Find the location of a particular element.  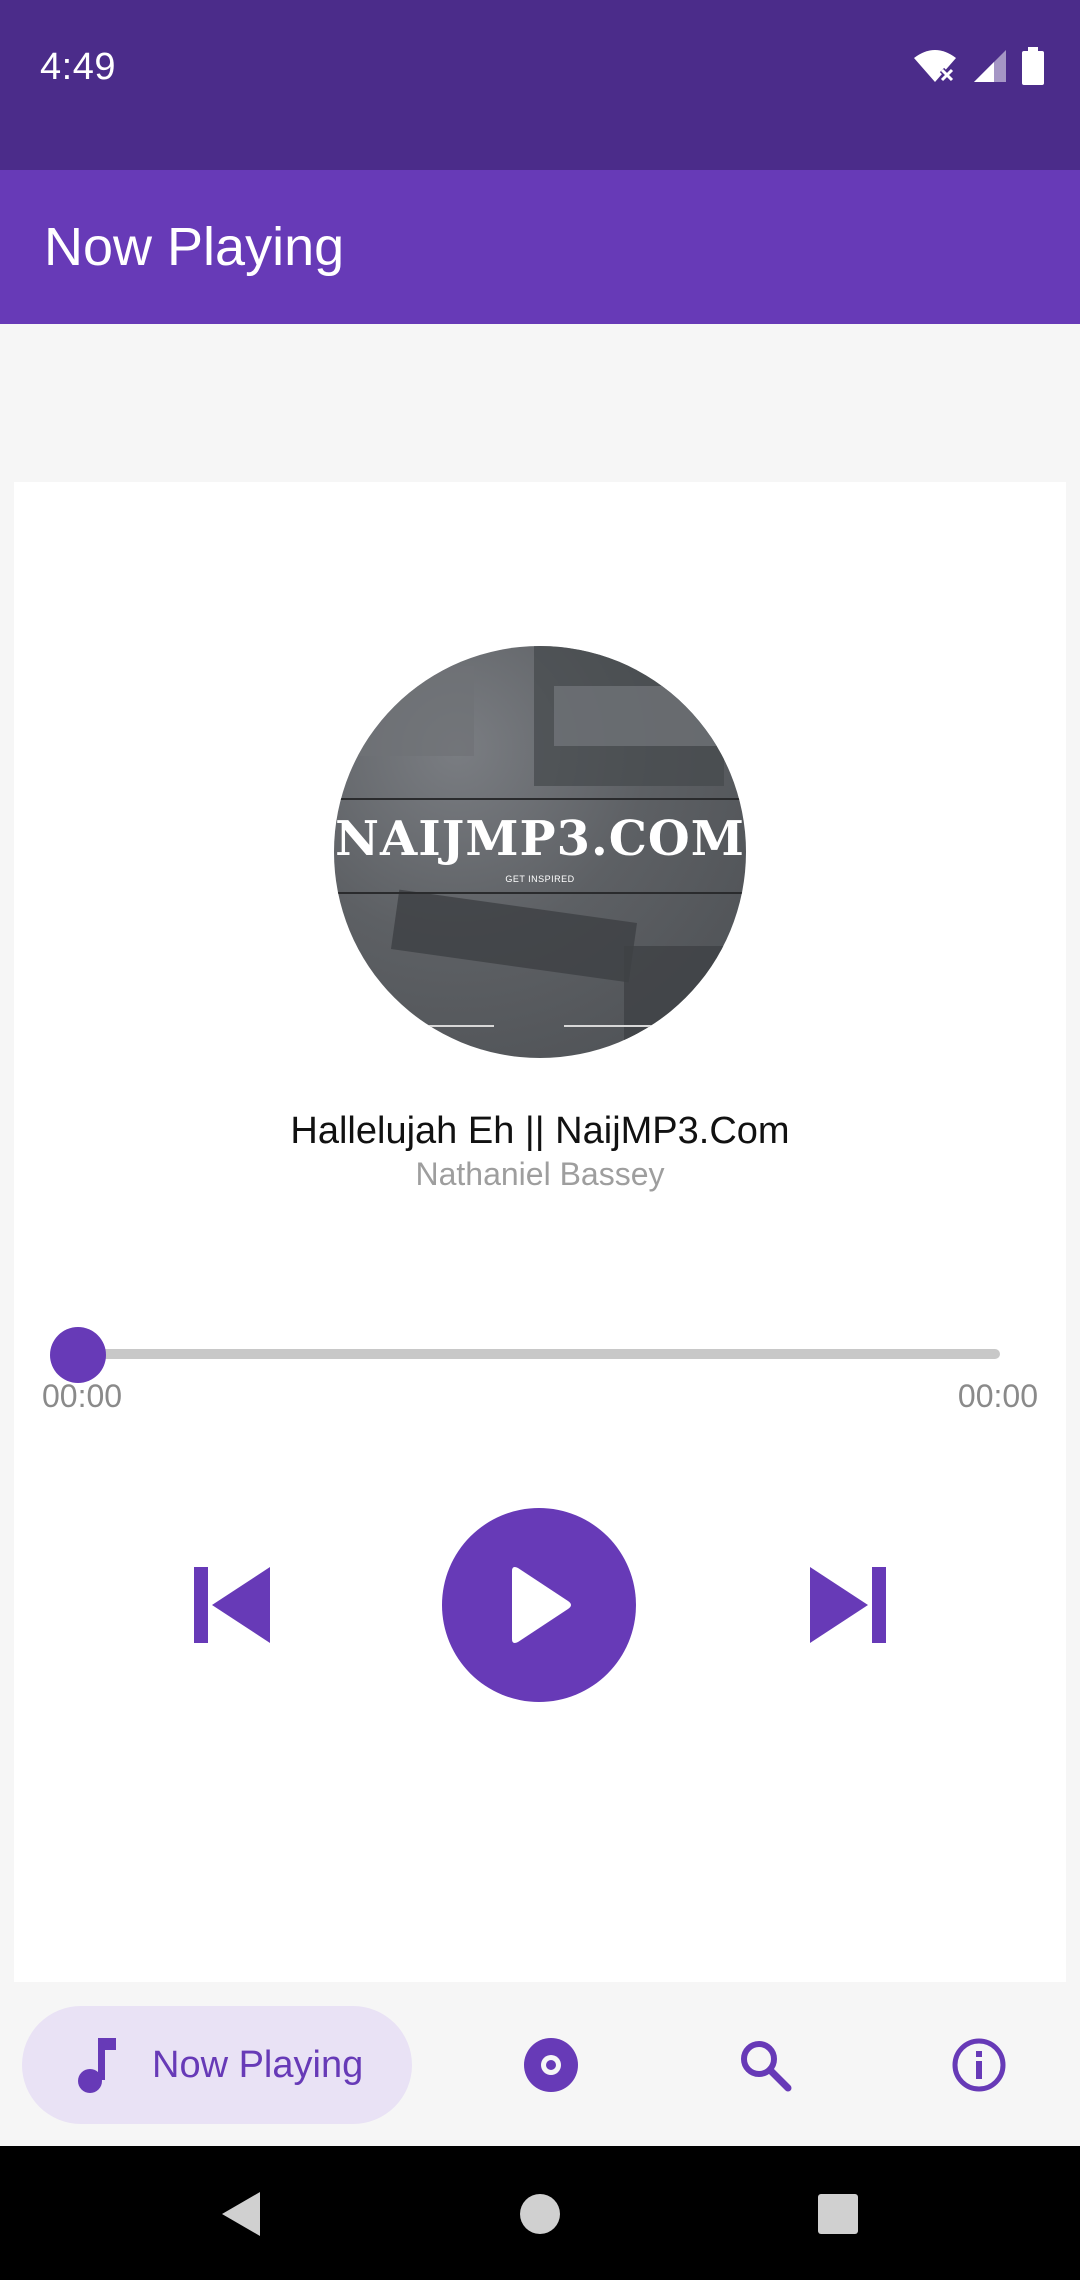

play-button is located at coordinates (539, 1605).